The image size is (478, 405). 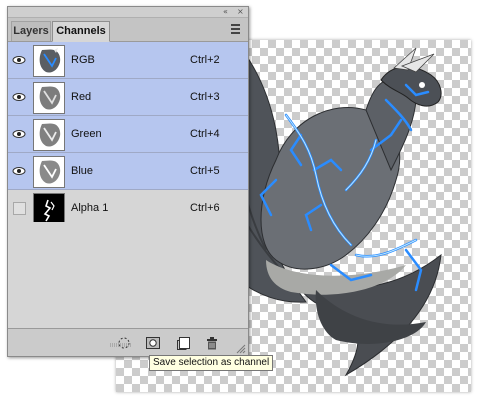 What do you see at coordinates (128, 30) in the screenshot?
I see `panel-tab-bar: Layers Channels` at bounding box center [128, 30].